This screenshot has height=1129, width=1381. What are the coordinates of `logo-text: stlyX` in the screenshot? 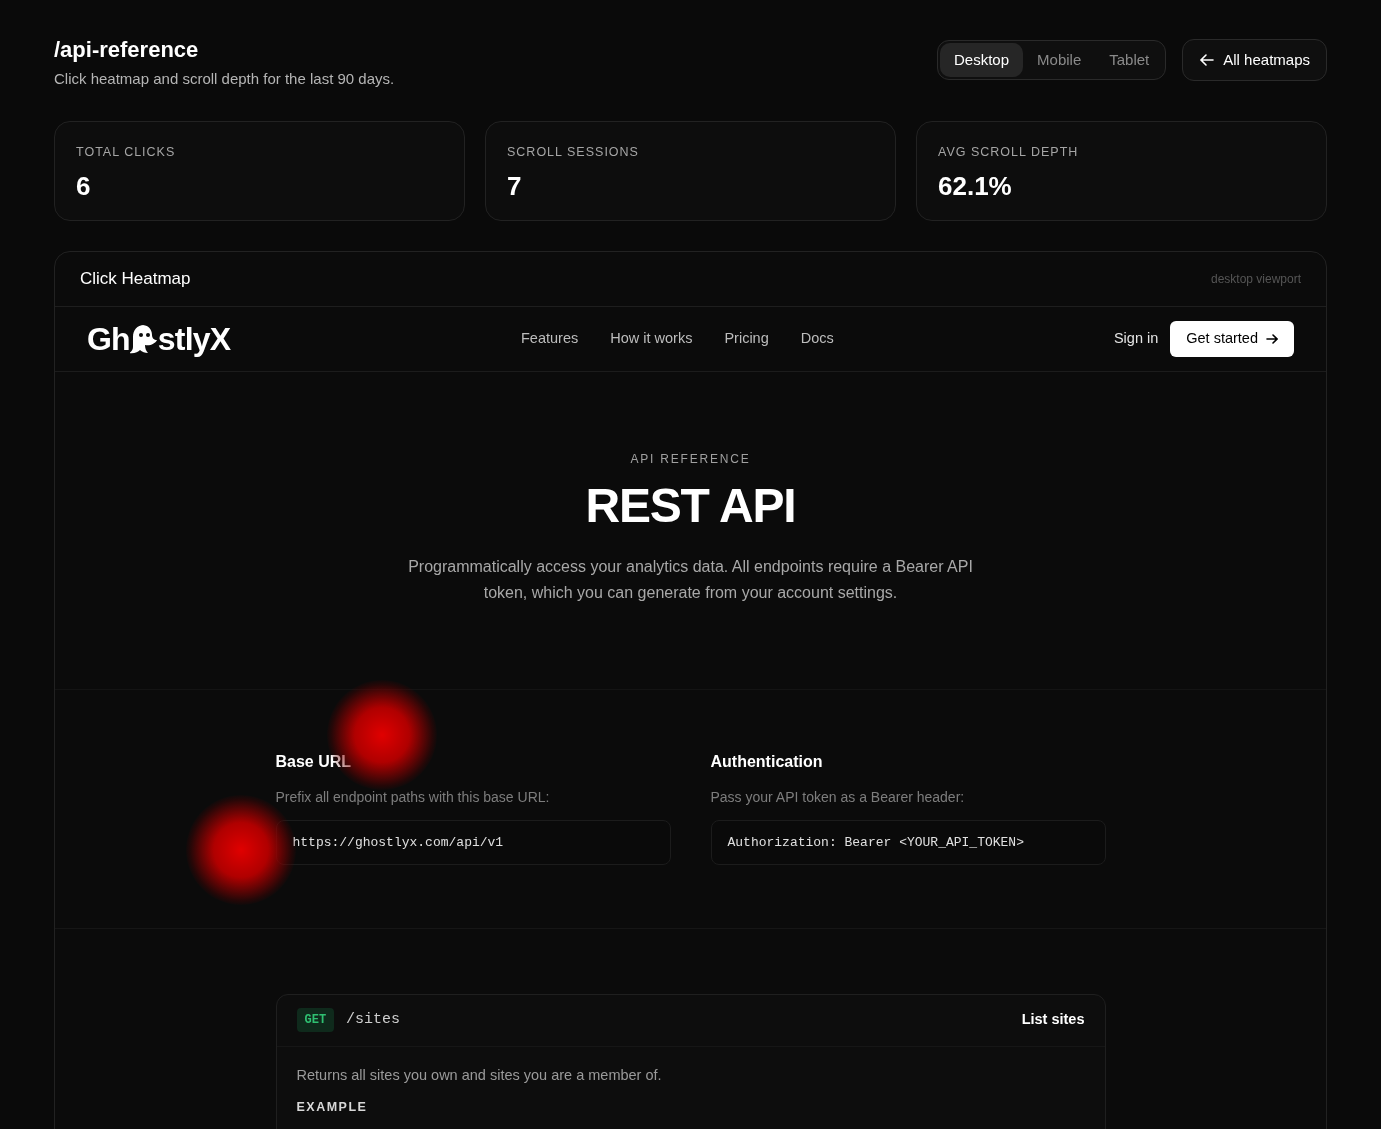 It's located at (194, 339).